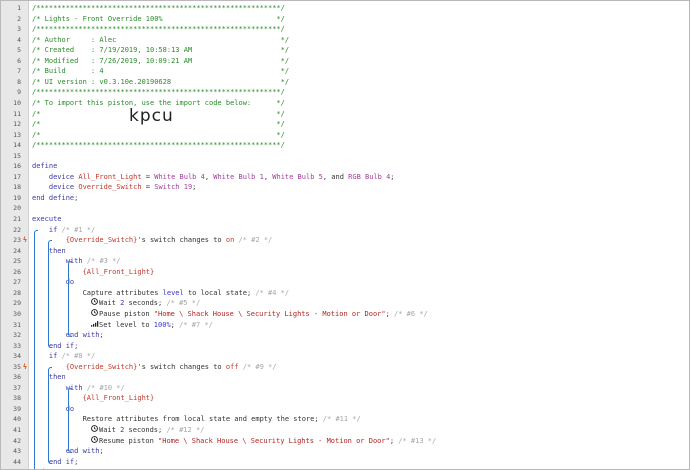 The image size is (690, 470). What do you see at coordinates (17, 250) in the screenshot?
I see `line-number: 24` at bounding box center [17, 250].